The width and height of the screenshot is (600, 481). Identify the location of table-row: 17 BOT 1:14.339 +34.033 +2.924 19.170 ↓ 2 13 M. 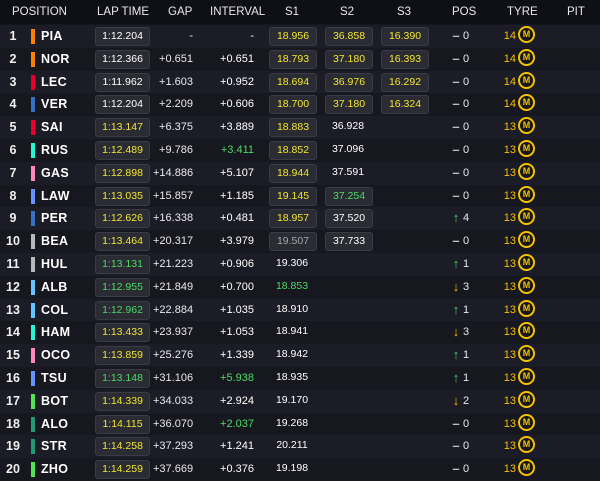
(300, 401).